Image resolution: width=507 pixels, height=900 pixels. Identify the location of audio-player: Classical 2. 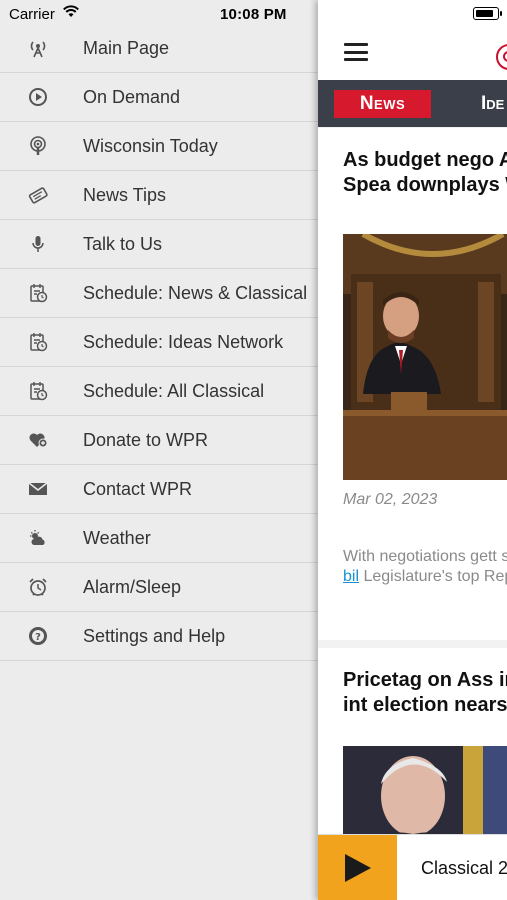
(412, 867).